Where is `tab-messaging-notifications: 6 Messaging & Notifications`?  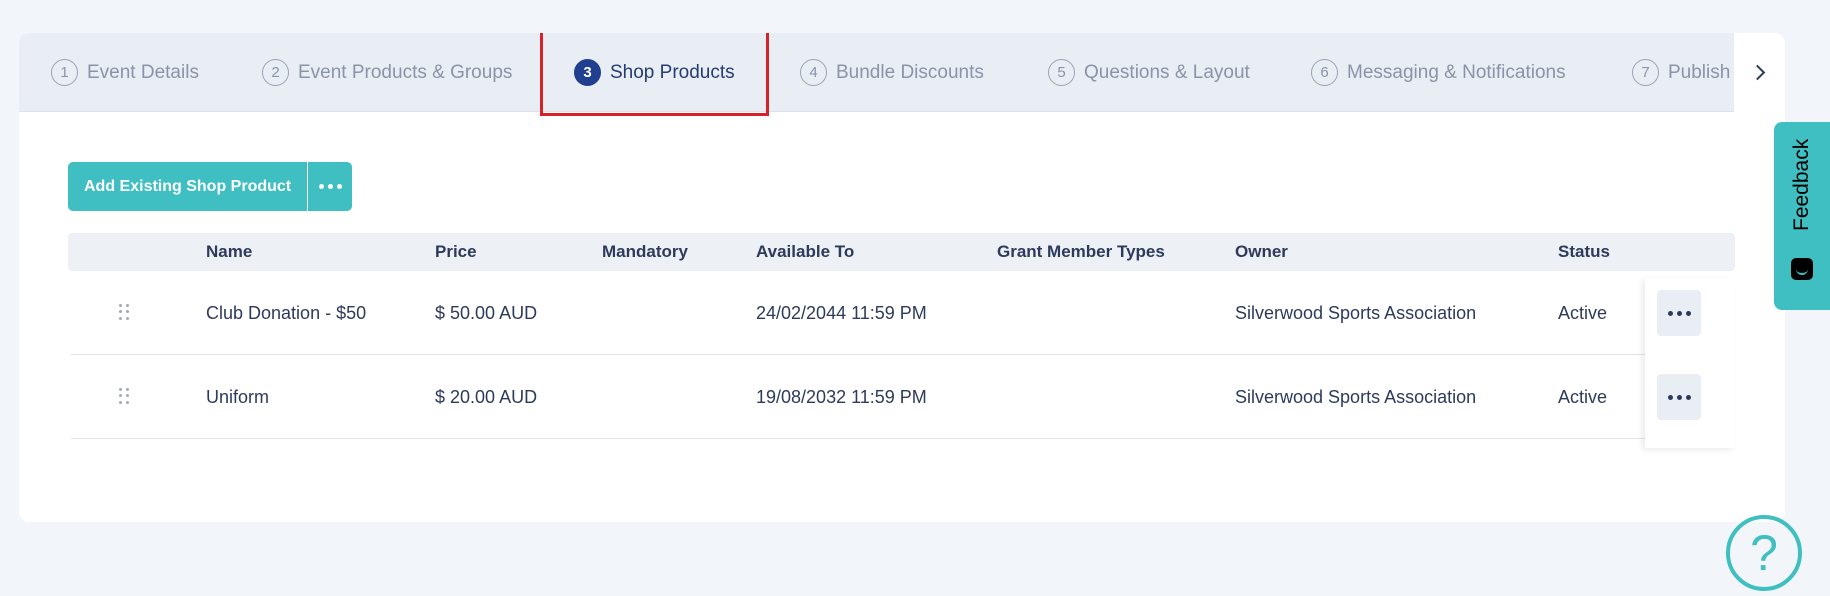 tab-messaging-notifications: 6 Messaging & Notifications is located at coordinates (1438, 72).